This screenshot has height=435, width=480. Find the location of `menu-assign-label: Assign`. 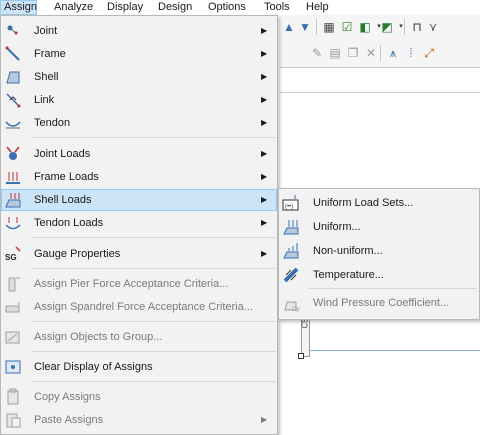

menu-assign-label: Assign is located at coordinates (21, 7).